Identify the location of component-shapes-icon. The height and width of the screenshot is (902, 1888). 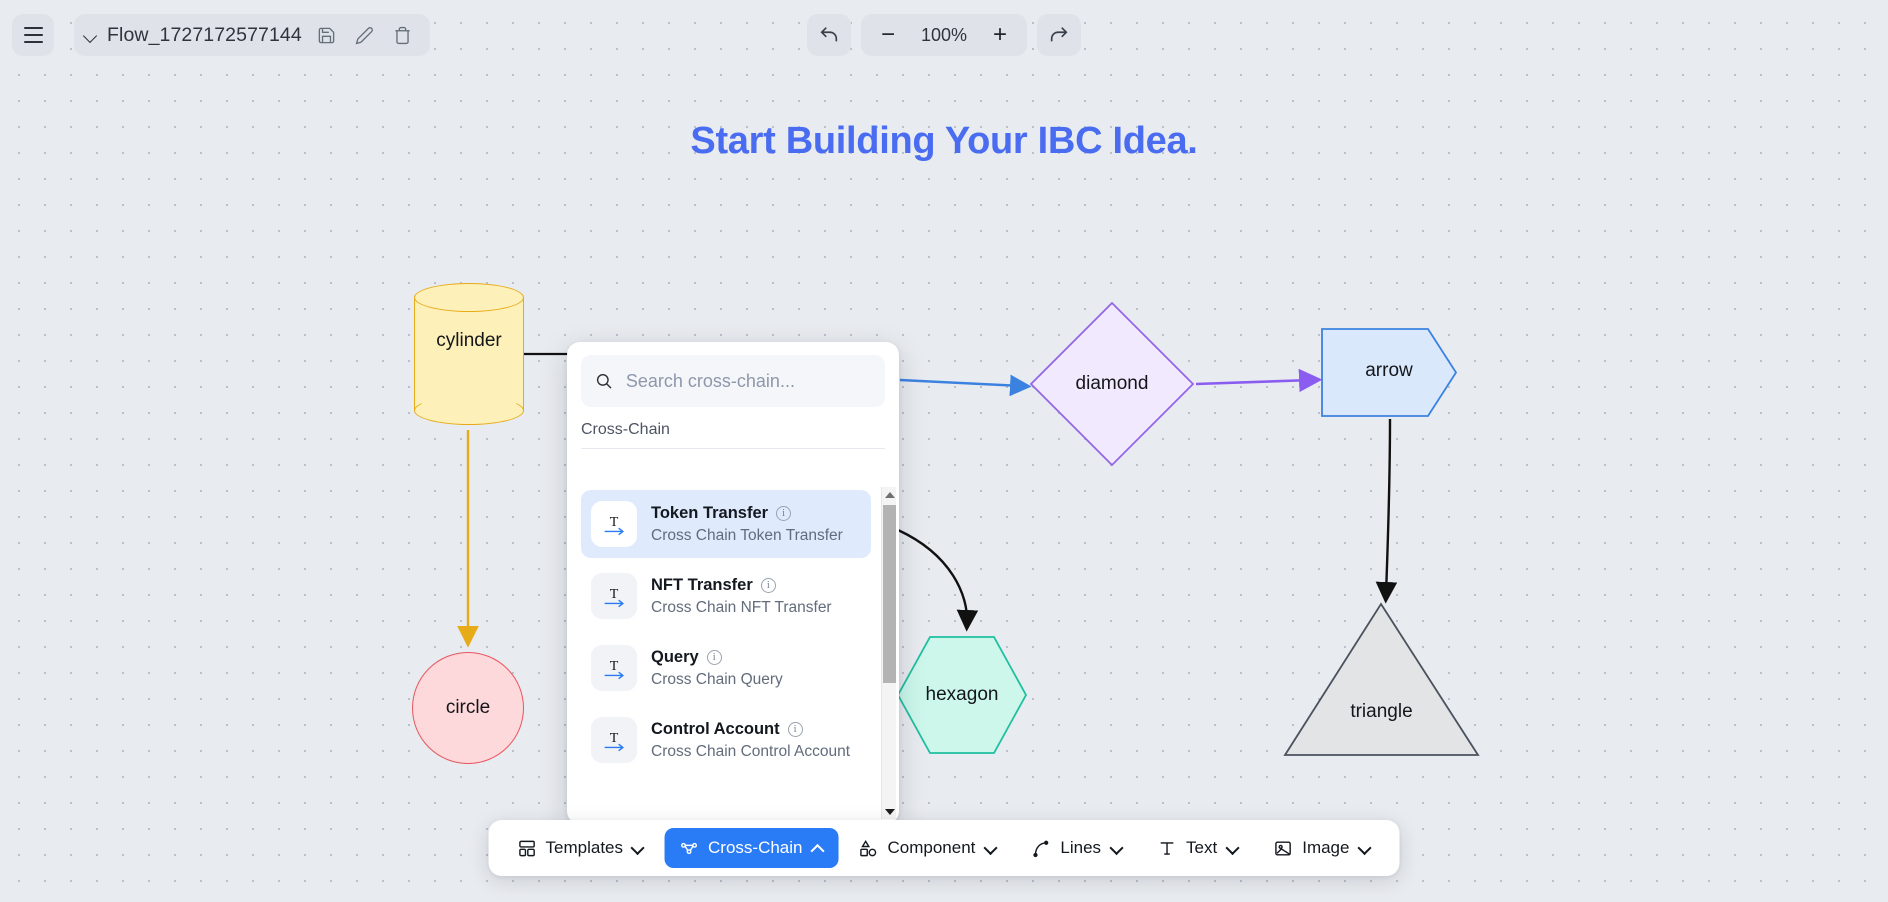
(869, 848).